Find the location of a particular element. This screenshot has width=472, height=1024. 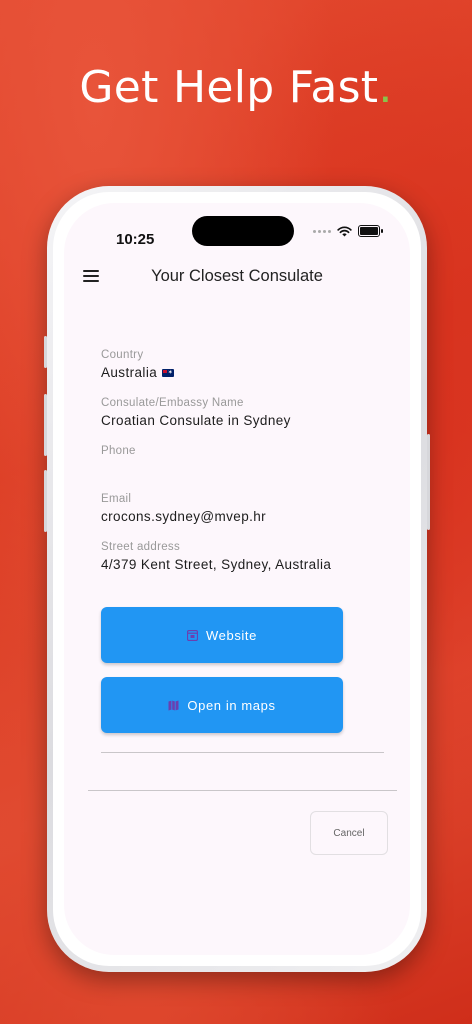

address-value: 4/379 Kent Street, Sydney, Australia is located at coordinates (216, 564).